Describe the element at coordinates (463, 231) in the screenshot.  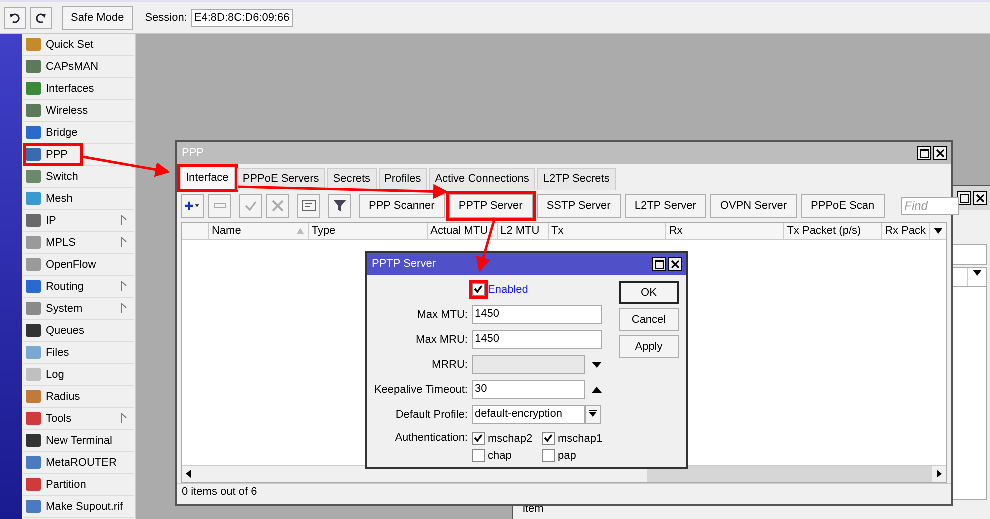
I see `column-header: Actual MTU` at that location.